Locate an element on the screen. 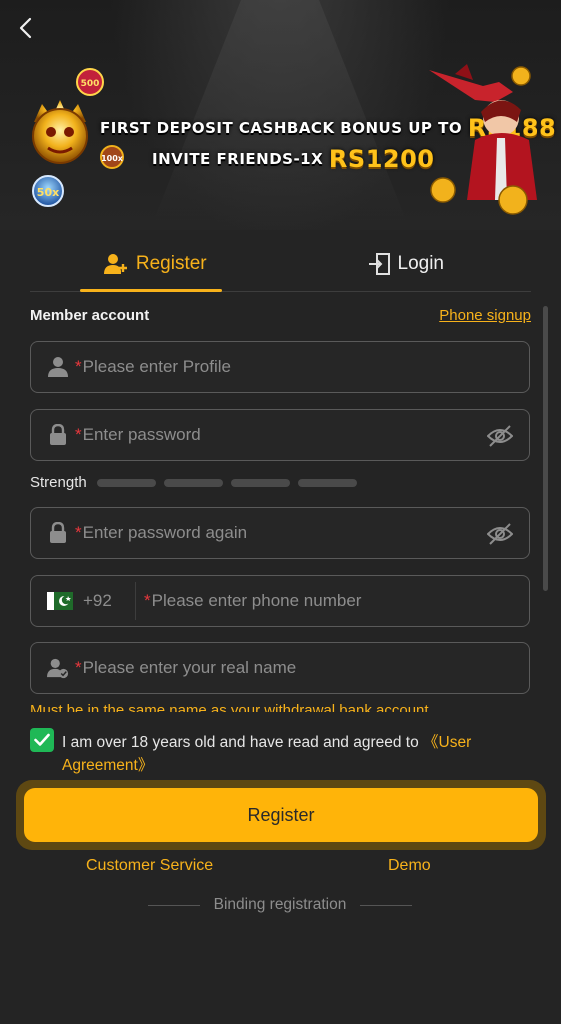 Image resolution: width=561 pixels, height=1024 pixels. tab-register: Register is located at coordinates (155, 264).